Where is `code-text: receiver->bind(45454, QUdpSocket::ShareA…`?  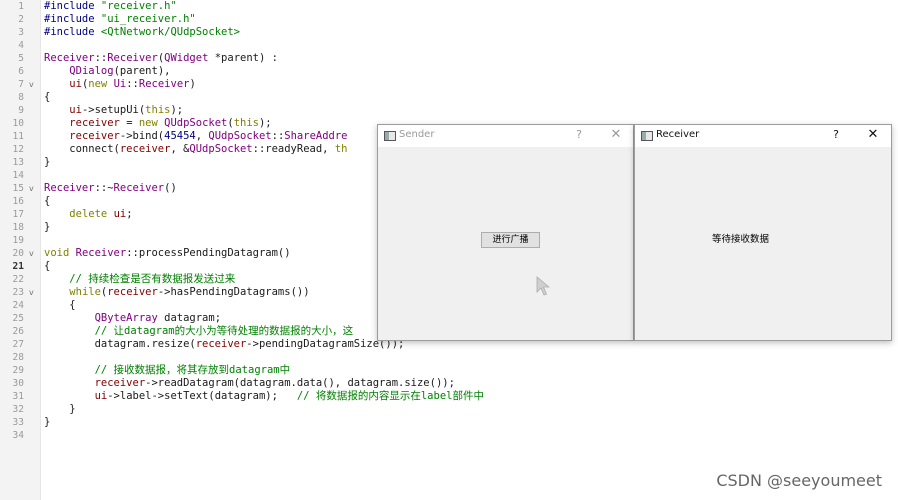 code-text: receiver->bind(45454, QUdpSocket::ShareA… is located at coordinates (196, 136).